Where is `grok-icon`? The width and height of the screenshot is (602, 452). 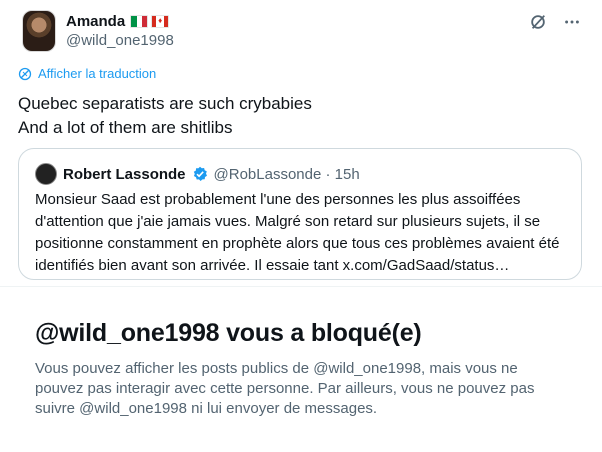 grok-icon is located at coordinates (538, 22).